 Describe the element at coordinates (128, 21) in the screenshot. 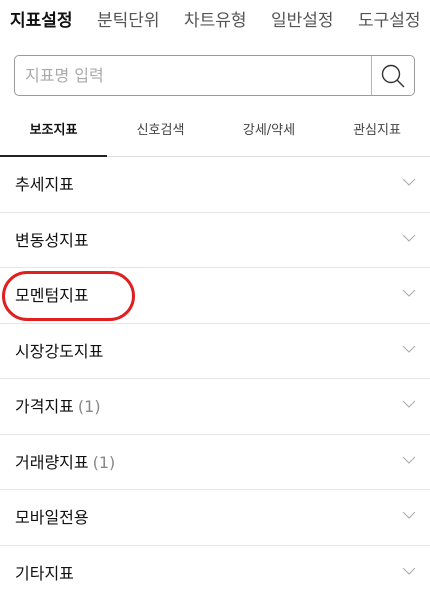

I see `tab-tick-unit: 분틱단위` at that location.